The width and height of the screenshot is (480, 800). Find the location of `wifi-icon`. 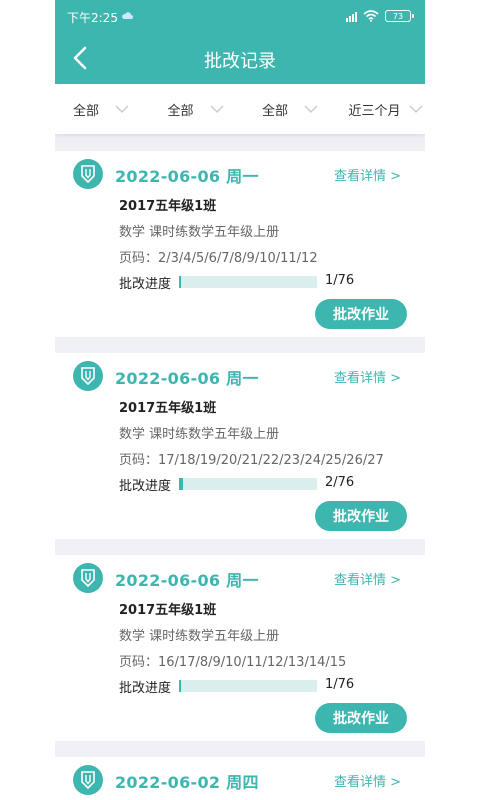

wifi-icon is located at coordinates (371, 16).